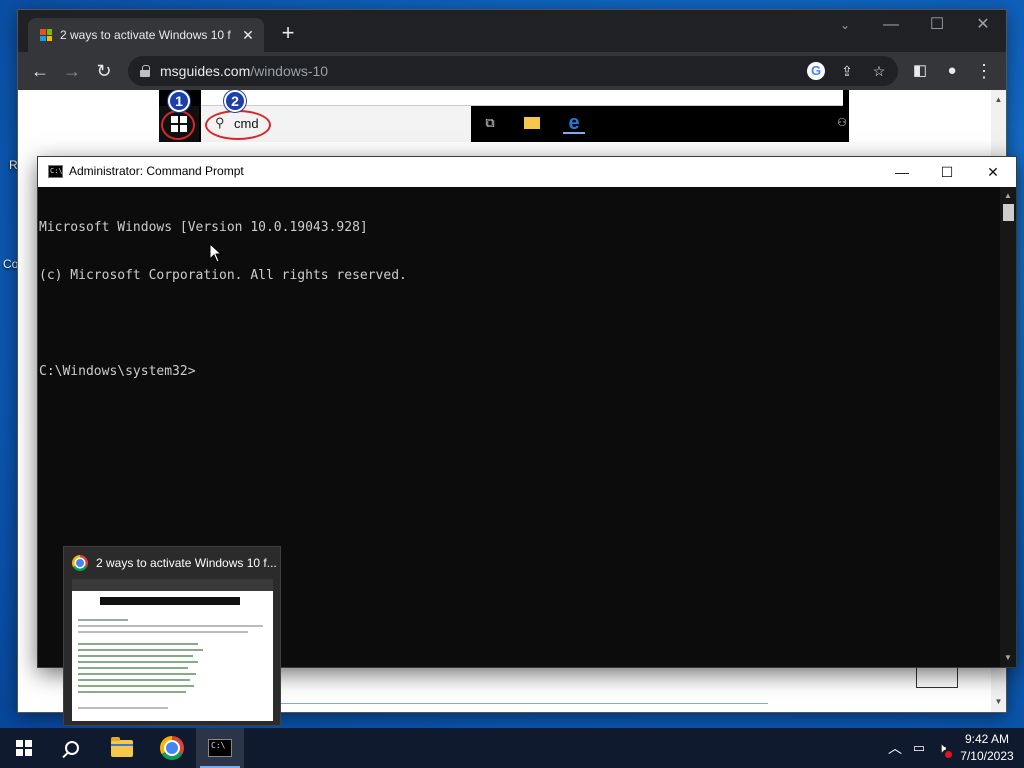 The height and width of the screenshot is (768, 1024). Describe the element at coordinates (987, 756) in the screenshot. I see `clock-date: 7/10/2023` at that location.